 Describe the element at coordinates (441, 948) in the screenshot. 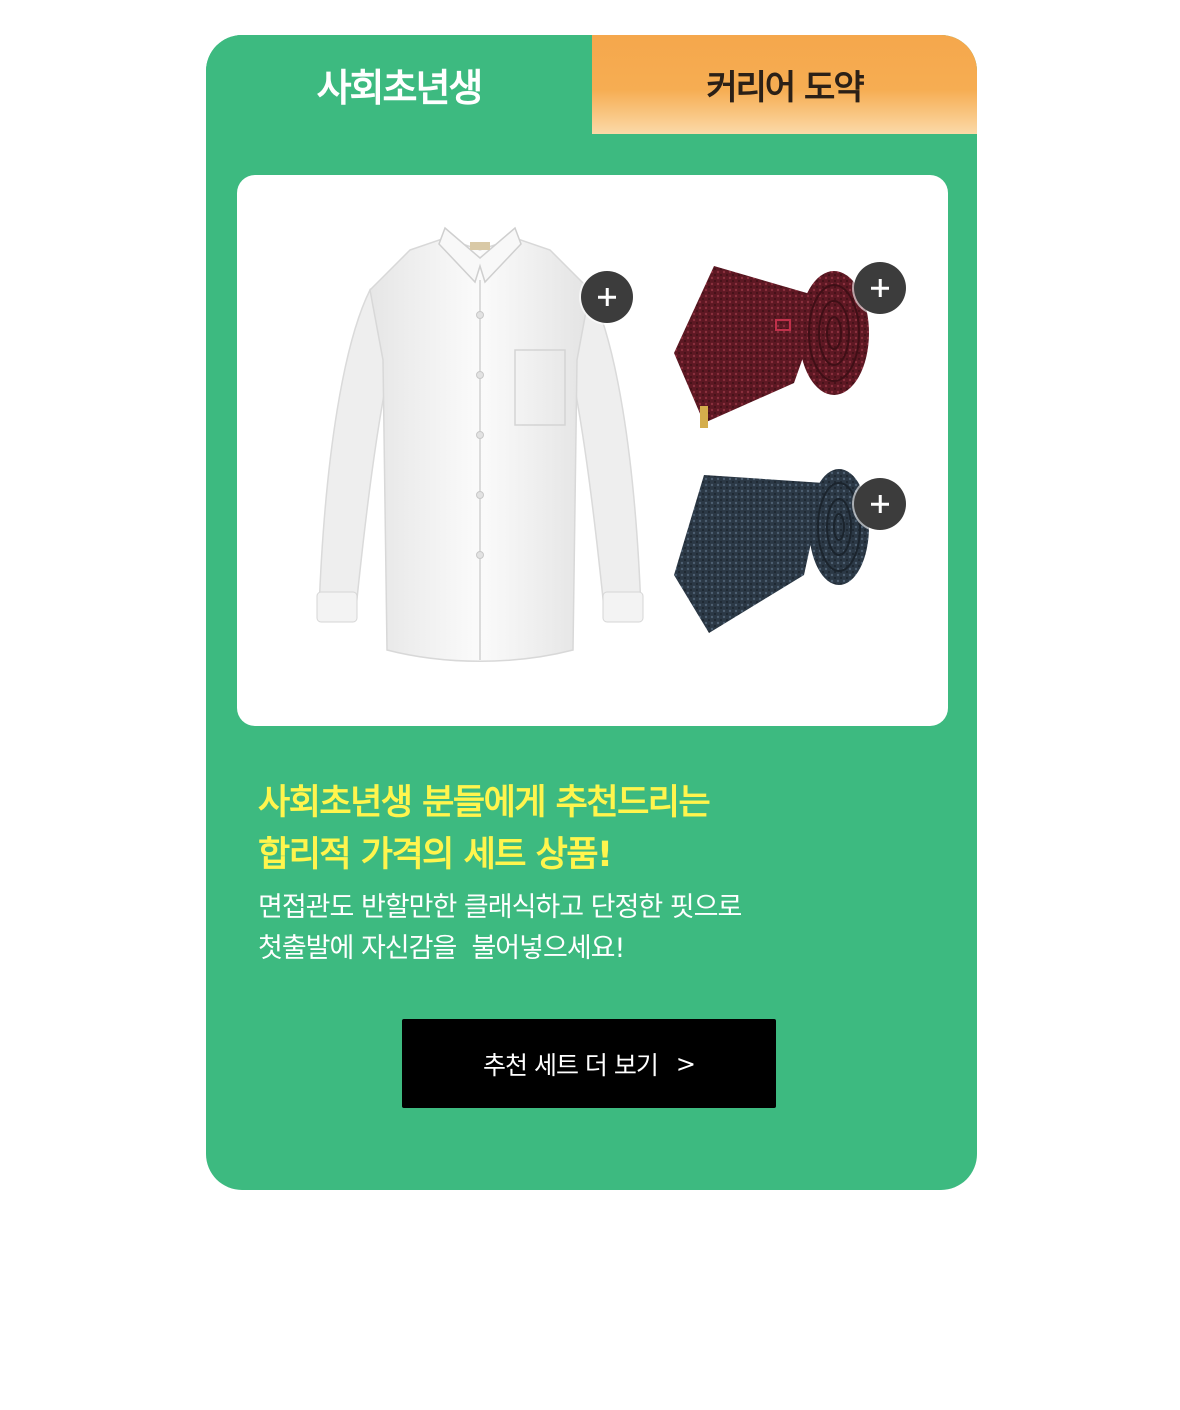

I see `description-line-2: 첫출발에 자신감을 불어넣으세요!` at that location.